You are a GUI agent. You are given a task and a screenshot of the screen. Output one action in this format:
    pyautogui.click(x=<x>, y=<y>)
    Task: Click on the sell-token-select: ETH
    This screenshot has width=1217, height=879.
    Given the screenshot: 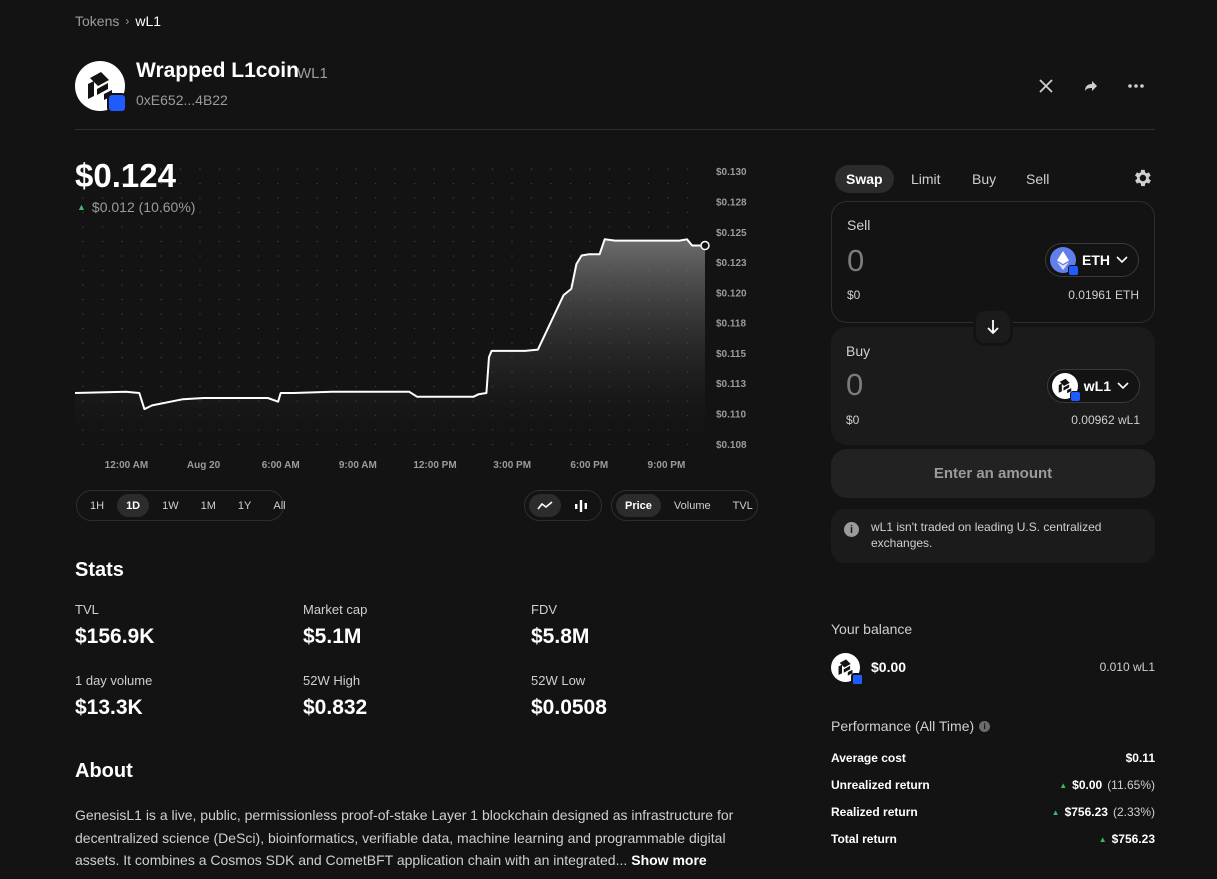 What is the action you would take?
    pyautogui.click(x=1092, y=260)
    